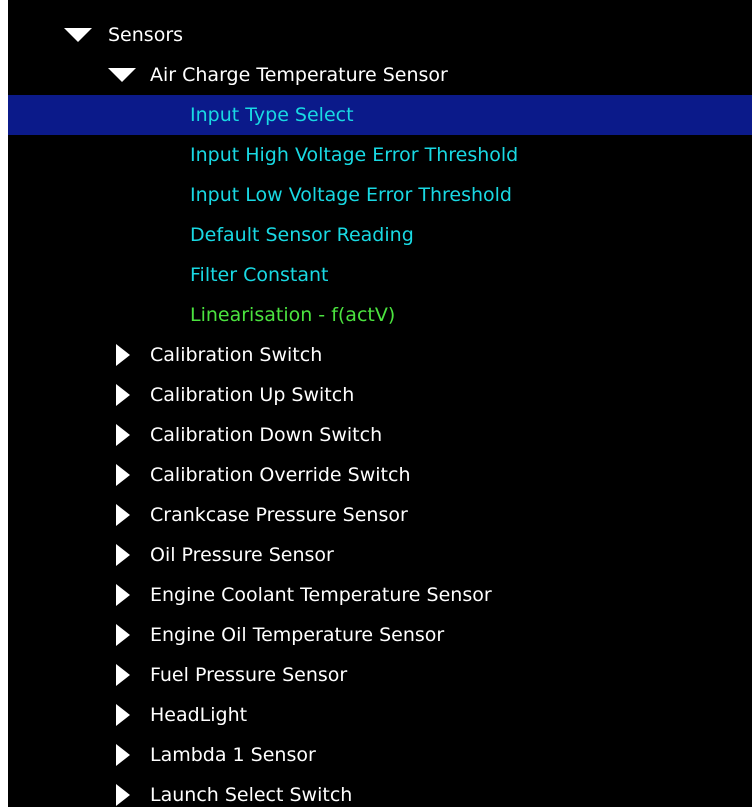 The width and height of the screenshot is (752, 807). I want to click on tree-node-label: Sensors, so click(146, 35).